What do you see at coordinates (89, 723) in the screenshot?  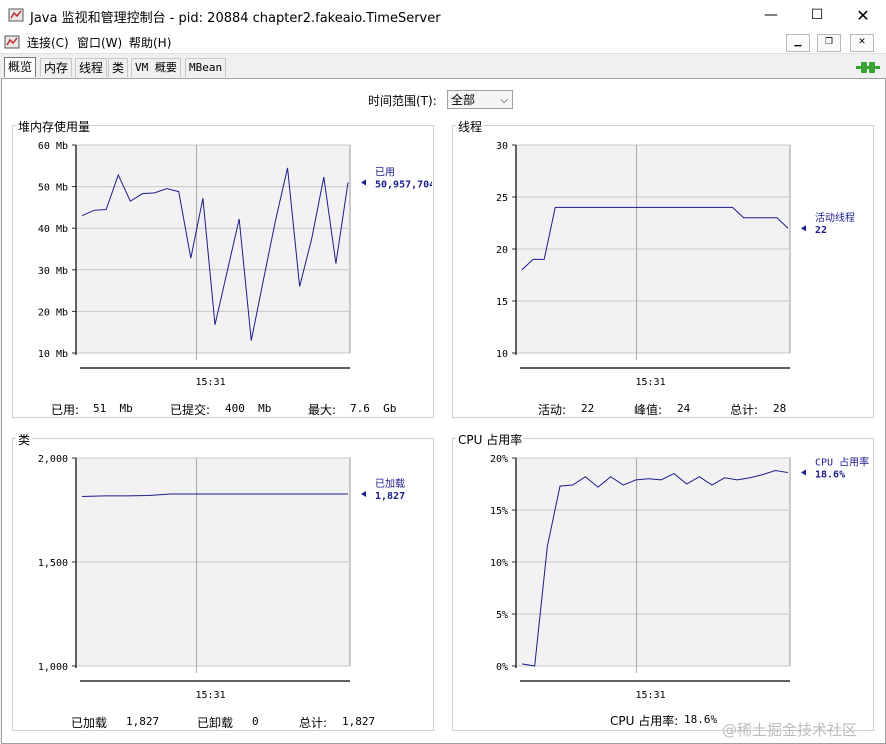 I see `classes-loaded-label: 已加载` at bounding box center [89, 723].